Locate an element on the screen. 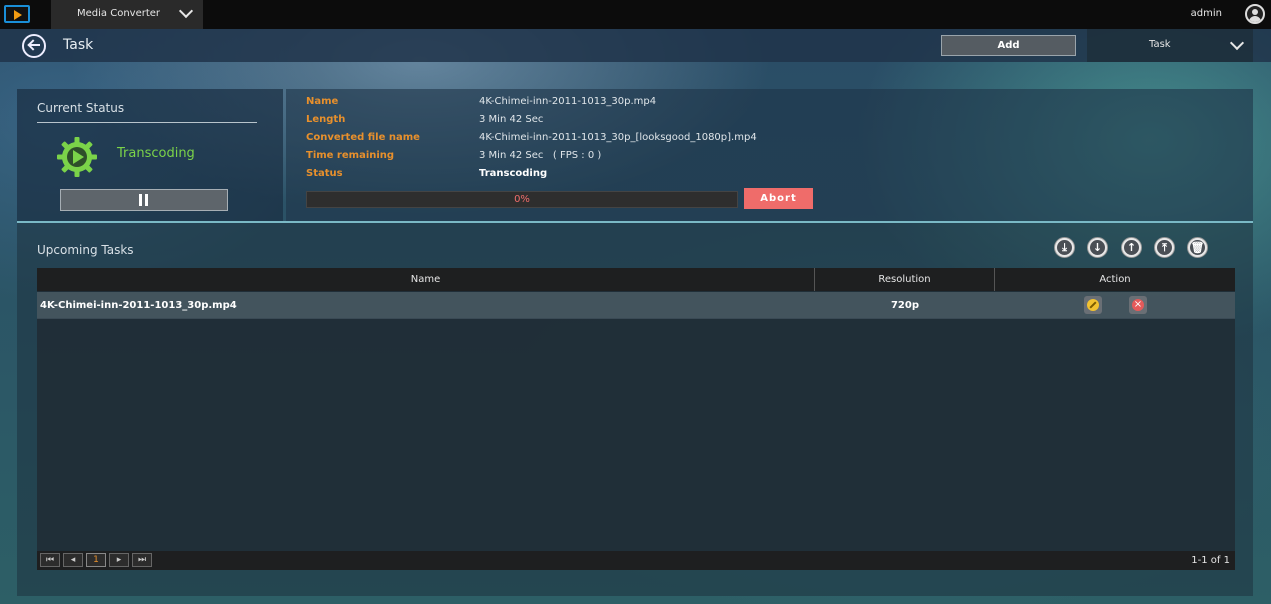  page-header: Task Add Task is located at coordinates (635, 45).